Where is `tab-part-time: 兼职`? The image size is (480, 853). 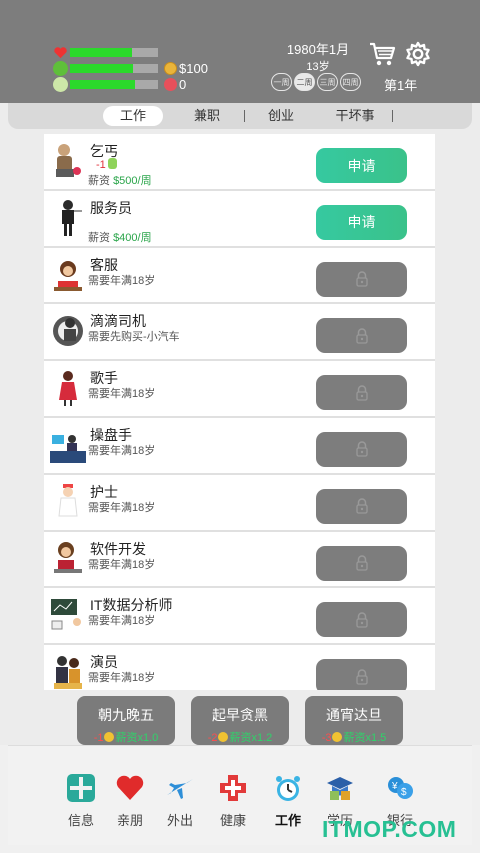 tab-part-time: 兼职 is located at coordinates (211, 116).